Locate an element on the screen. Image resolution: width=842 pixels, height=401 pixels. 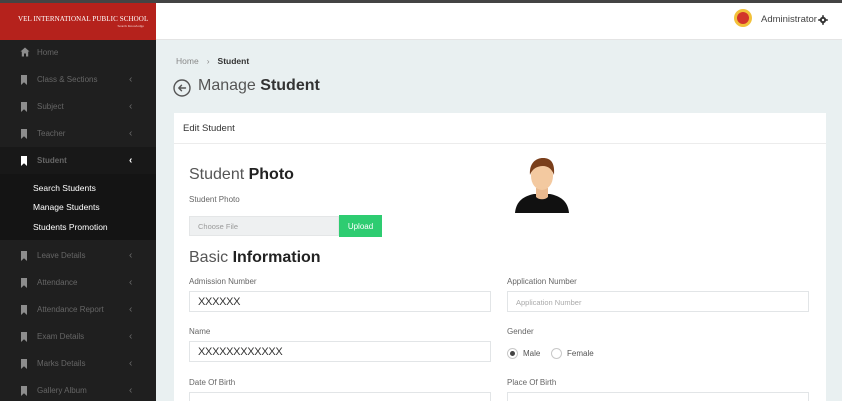
admin-avatar-icon is located at coordinates (743, 18).